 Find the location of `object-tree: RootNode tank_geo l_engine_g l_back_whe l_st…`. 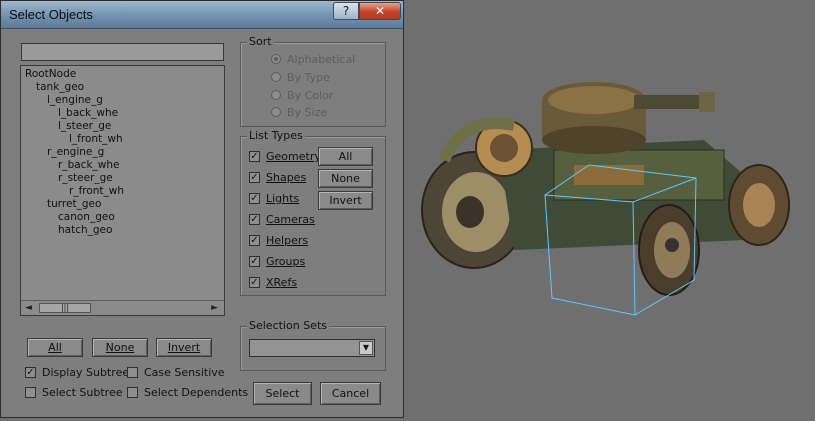

object-tree: RootNode tank_geo l_engine_g l_back_whe l_st… is located at coordinates (122, 190).